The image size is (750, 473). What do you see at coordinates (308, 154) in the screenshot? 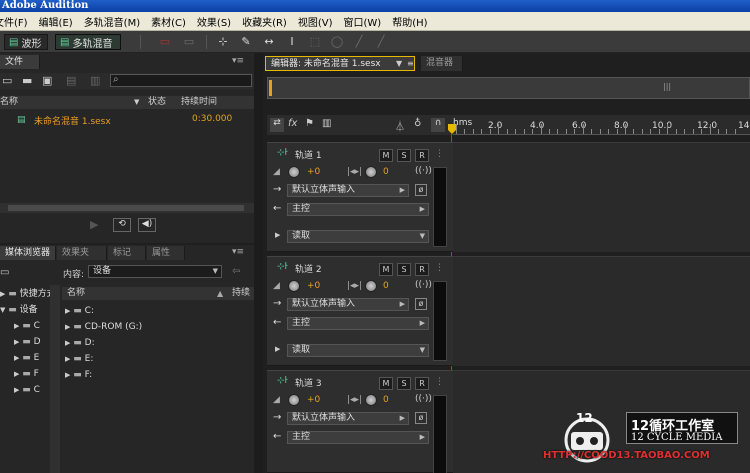
I see `track-name: 轨道 1` at bounding box center [308, 154].